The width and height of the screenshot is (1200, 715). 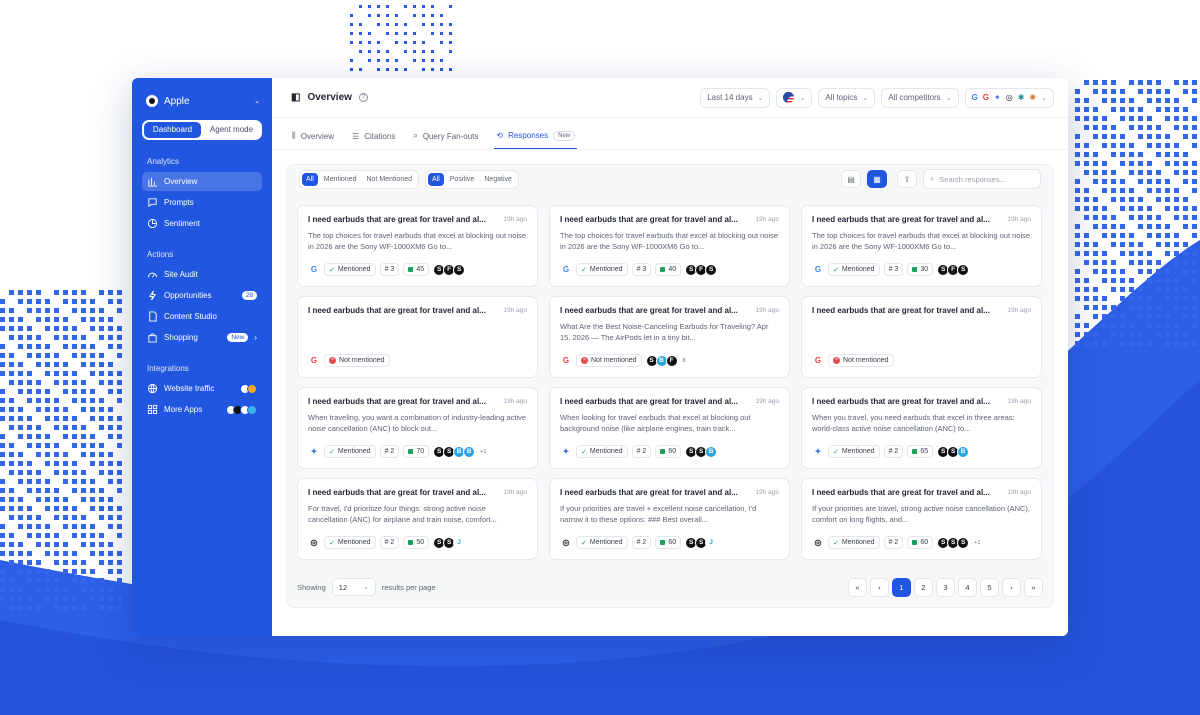 I want to click on sidebar-toggle-icon: ◧, so click(x=295, y=97).